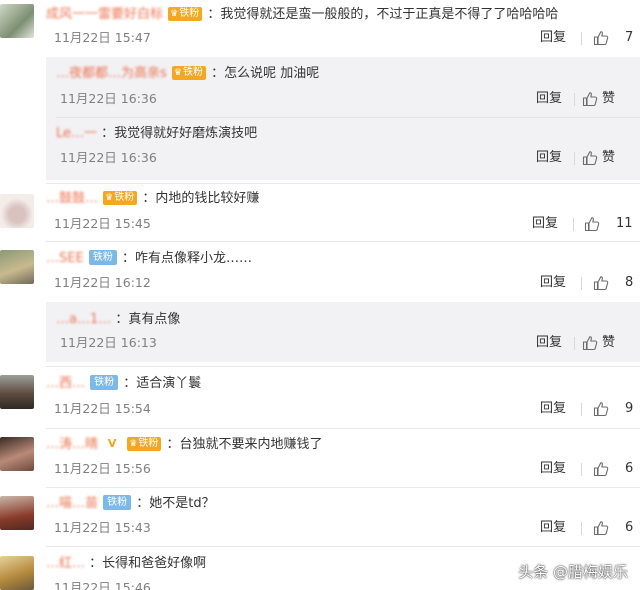 This screenshot has width=640, height=590. I want to click on comment-author: 成风一一雷要好白标, so click(104, 14).